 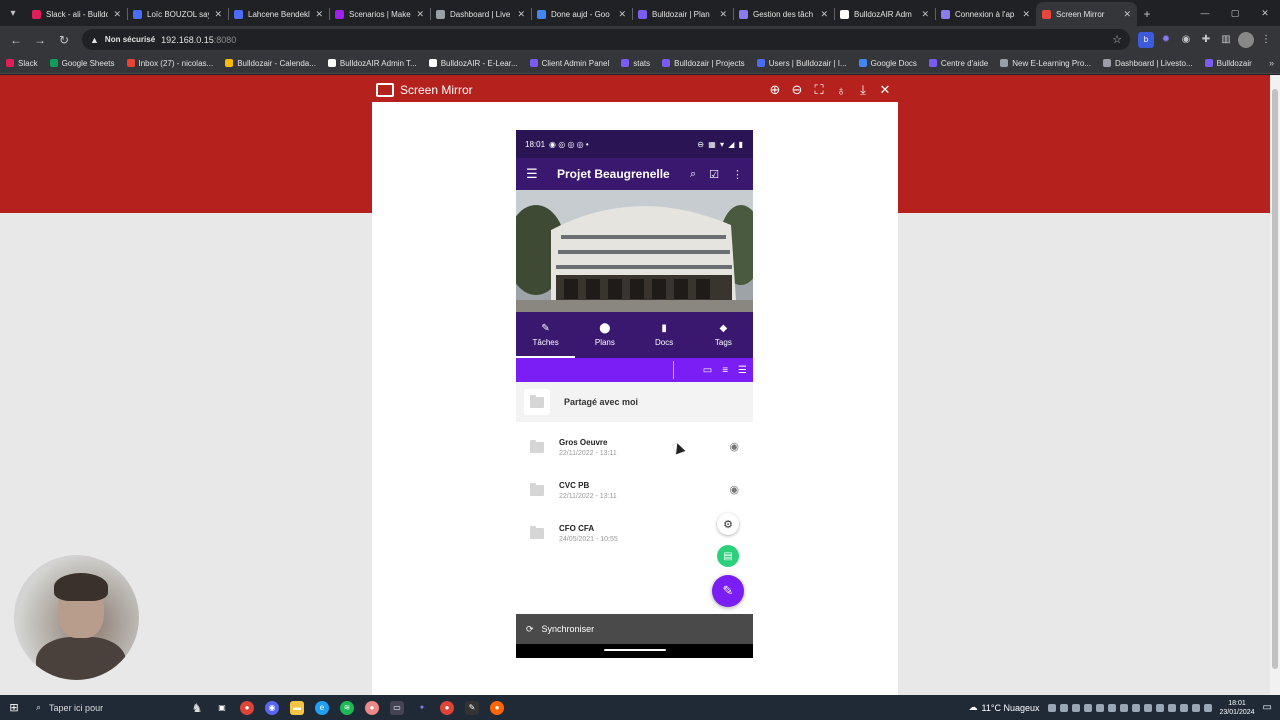 What do you see at coordinates (14, 707) in the screenshot?
I see `windows-start-icon: ⊞` at bounding box center [14, 707].